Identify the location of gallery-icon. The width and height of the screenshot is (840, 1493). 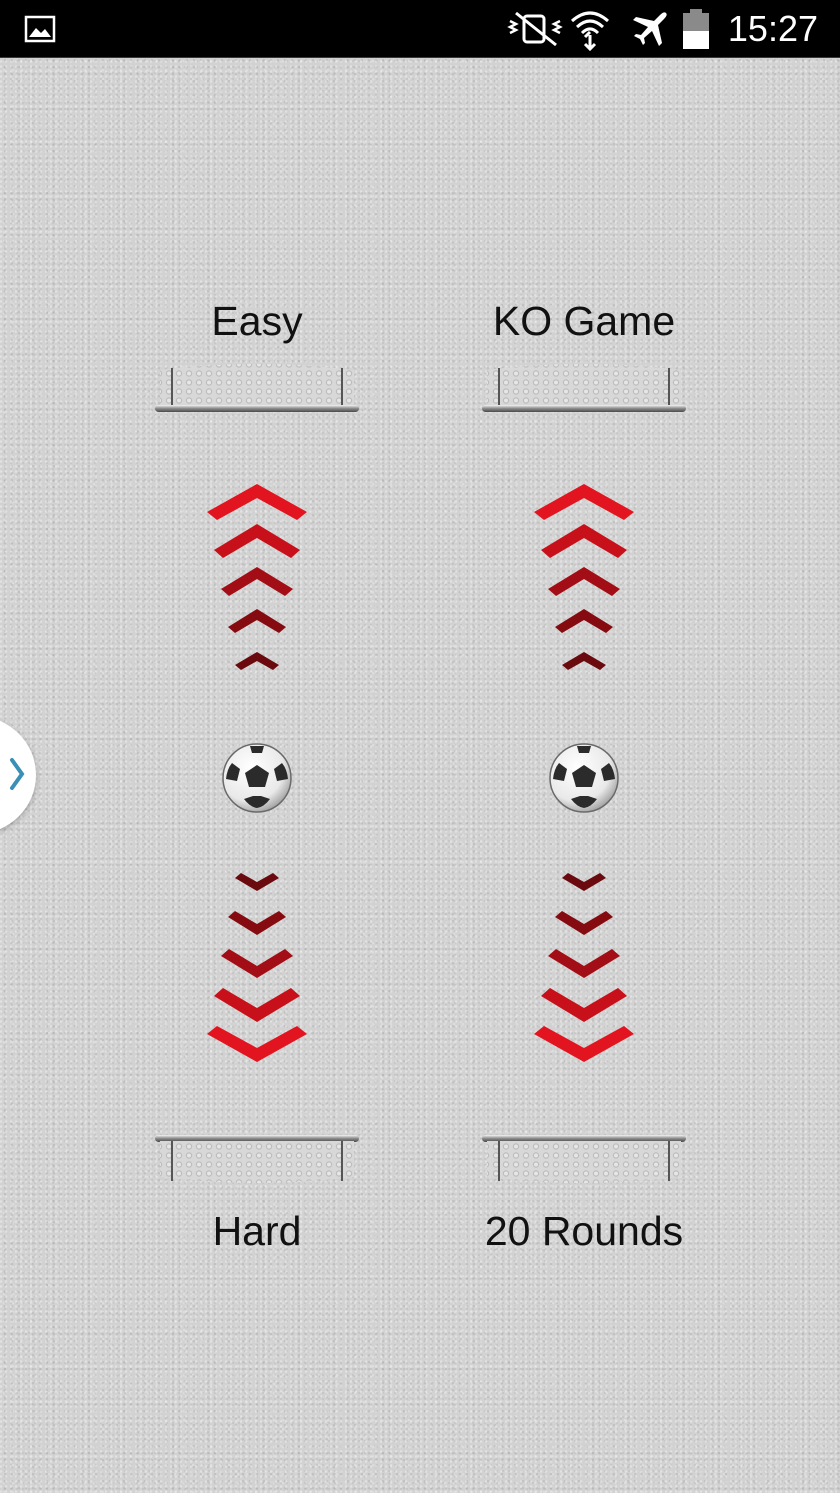
(40, 29).